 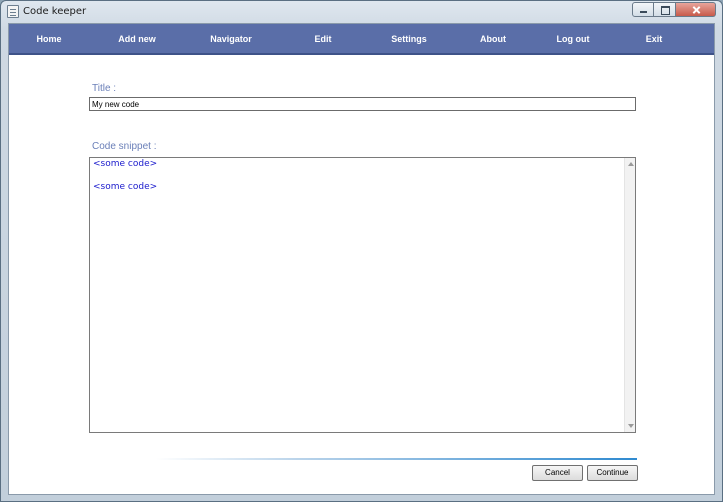 I want to click on title-bar: Code keeper, so click(x=361, y=12).